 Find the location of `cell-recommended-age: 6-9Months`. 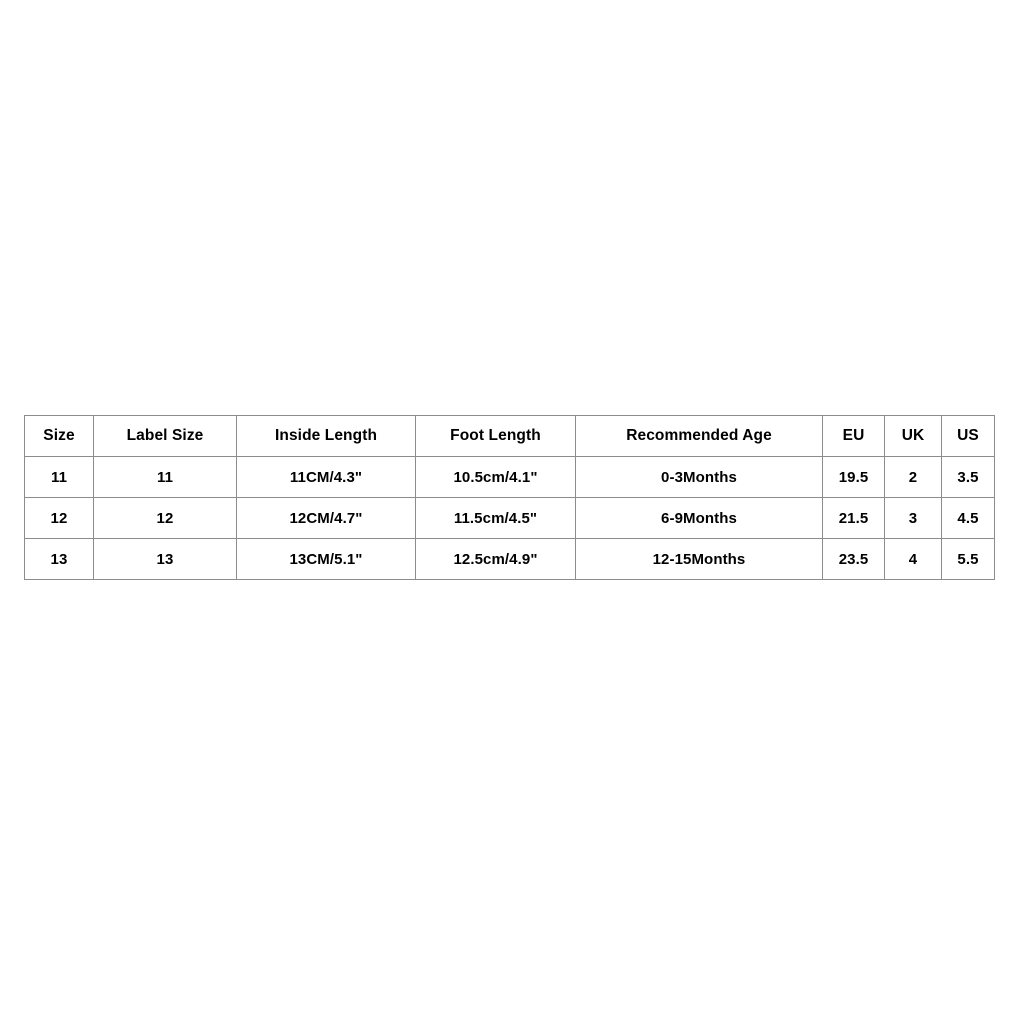

cell-recommended-age: 6-9Months is located at coordinates (699, 518).